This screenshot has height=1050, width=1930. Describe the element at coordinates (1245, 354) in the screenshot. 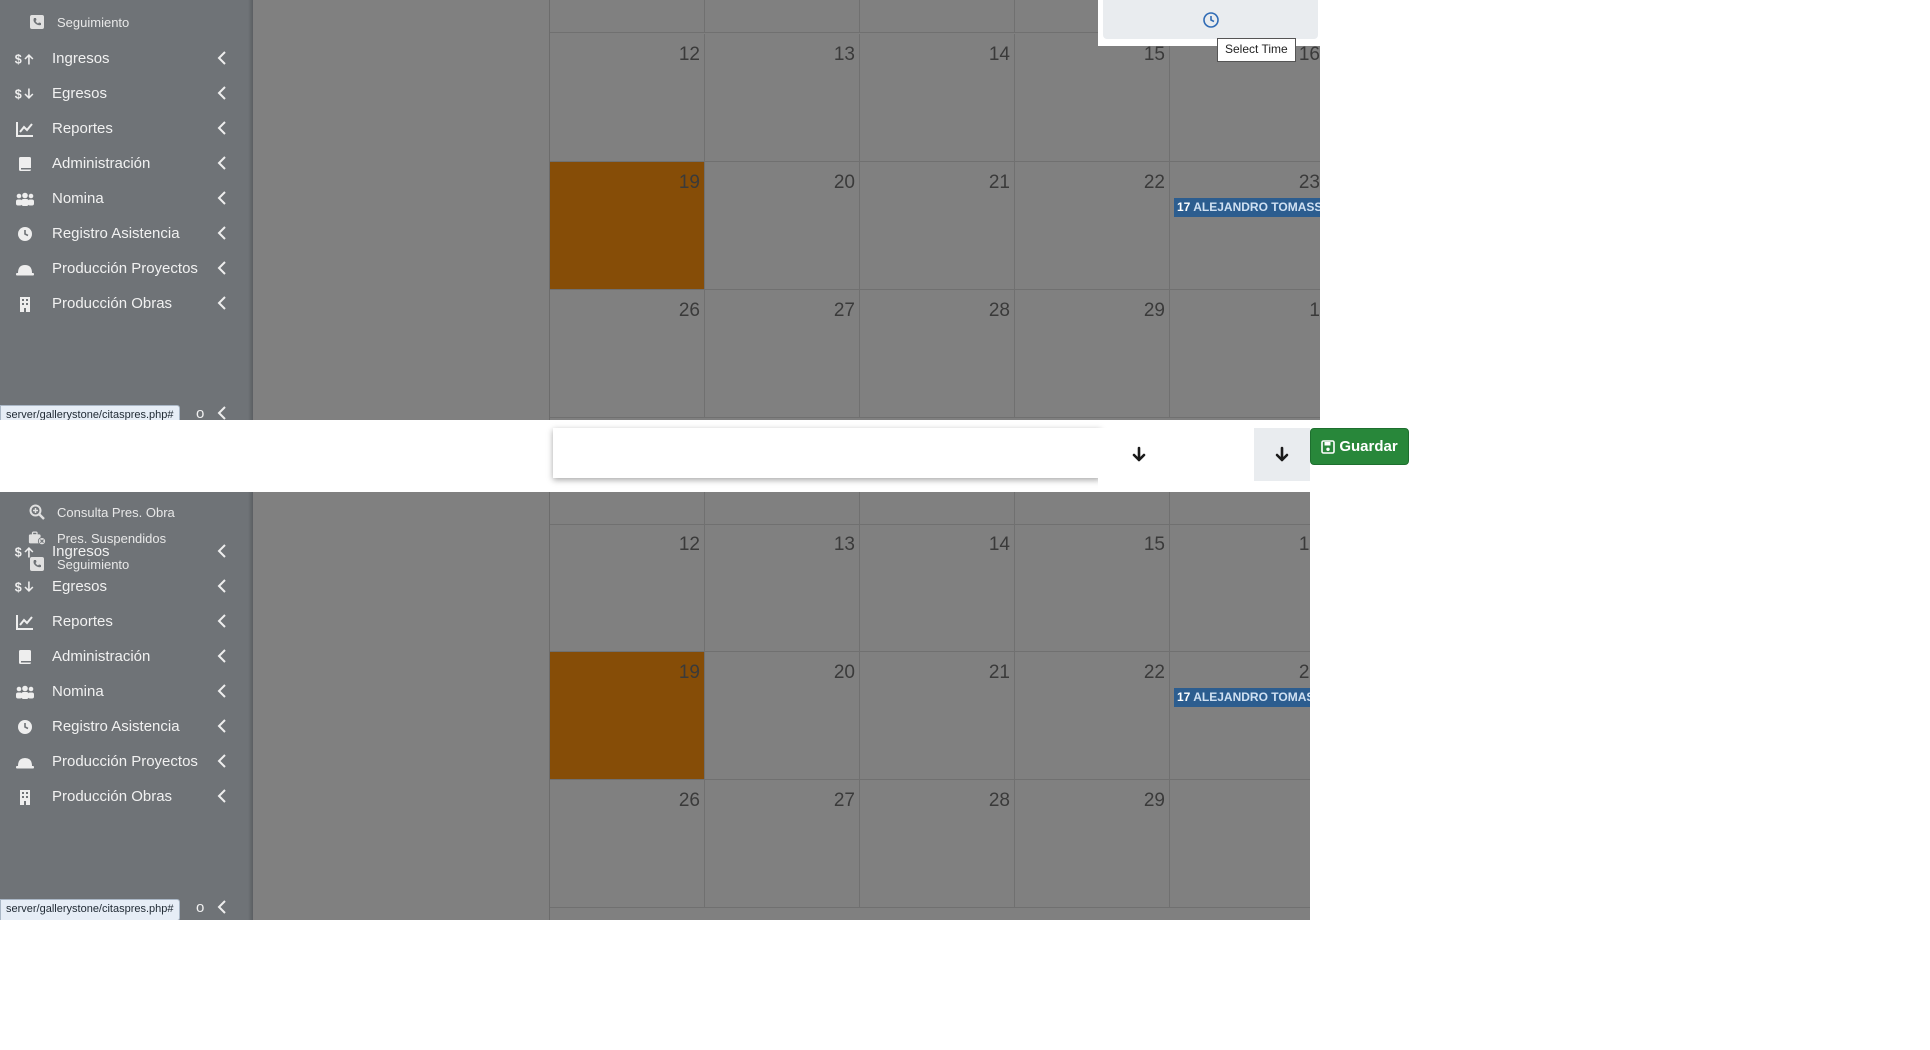

I see `calendar-day-cell: 1` at that location.